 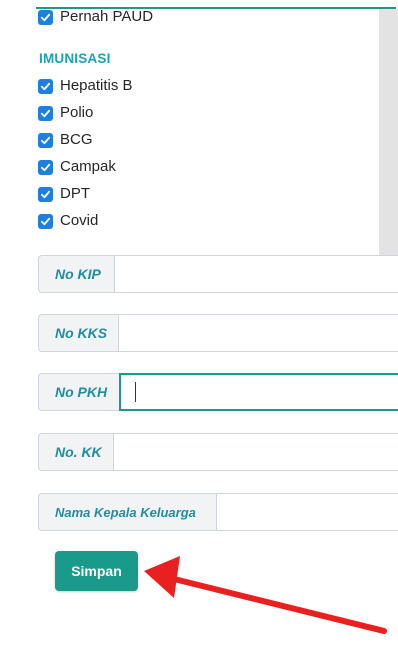 What do you see at coordinates (388, 134) in the screenshot?
I see `scroll-gutter` at bounding box center [388, 134].